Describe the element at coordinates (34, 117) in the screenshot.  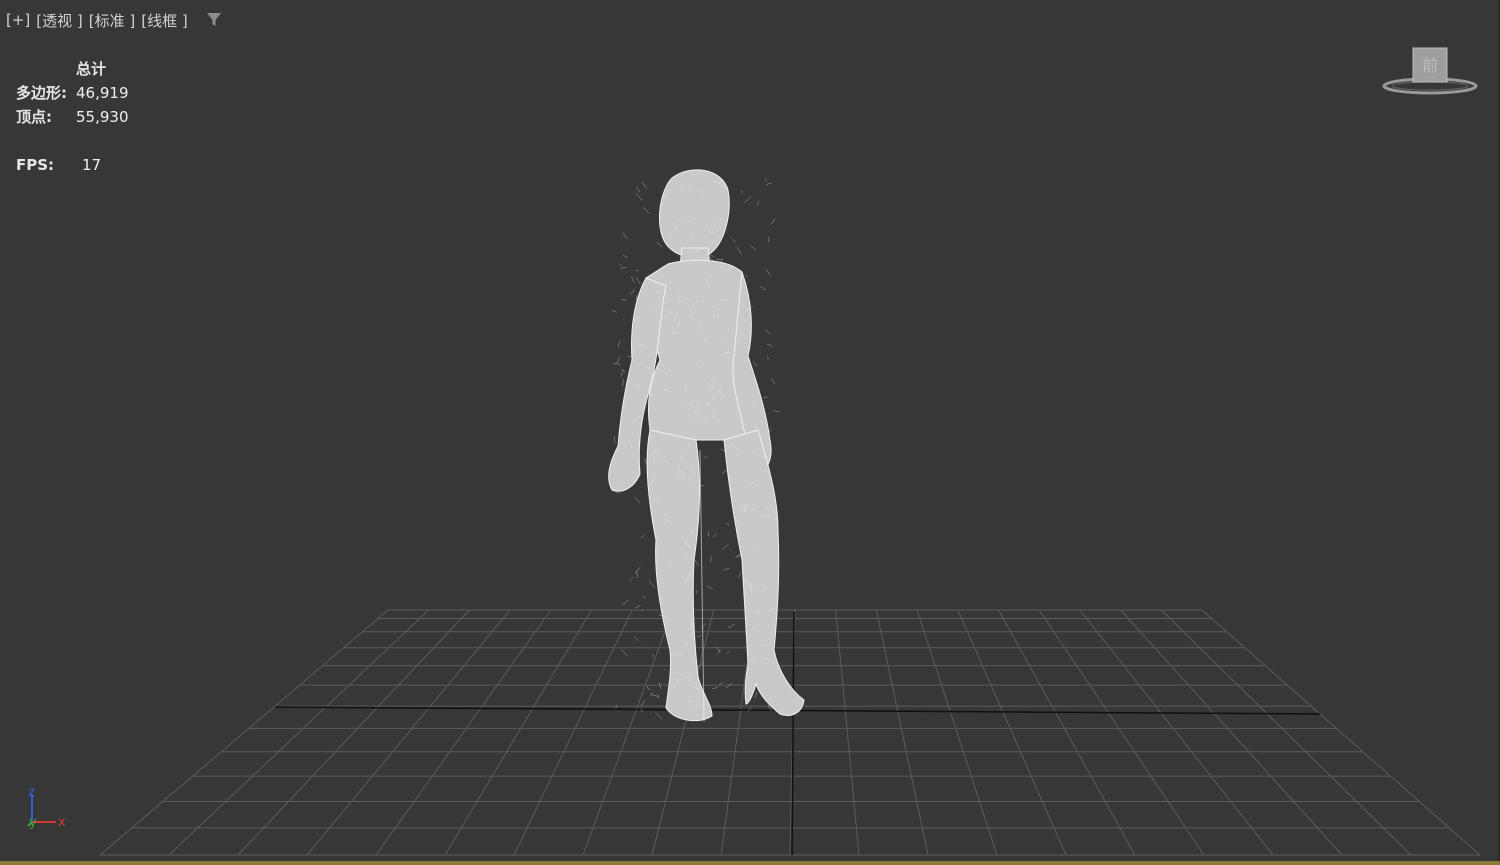
I see `vertices-label: 顶点:` at that location.